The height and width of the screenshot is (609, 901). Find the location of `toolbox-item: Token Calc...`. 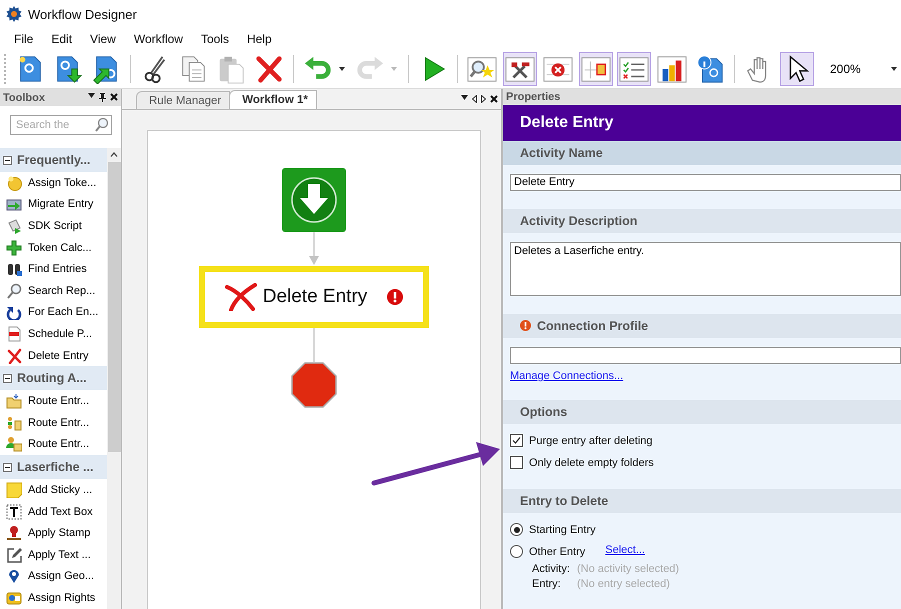

toolbox-item: Token Calc... is located at coordinates (53, 247).